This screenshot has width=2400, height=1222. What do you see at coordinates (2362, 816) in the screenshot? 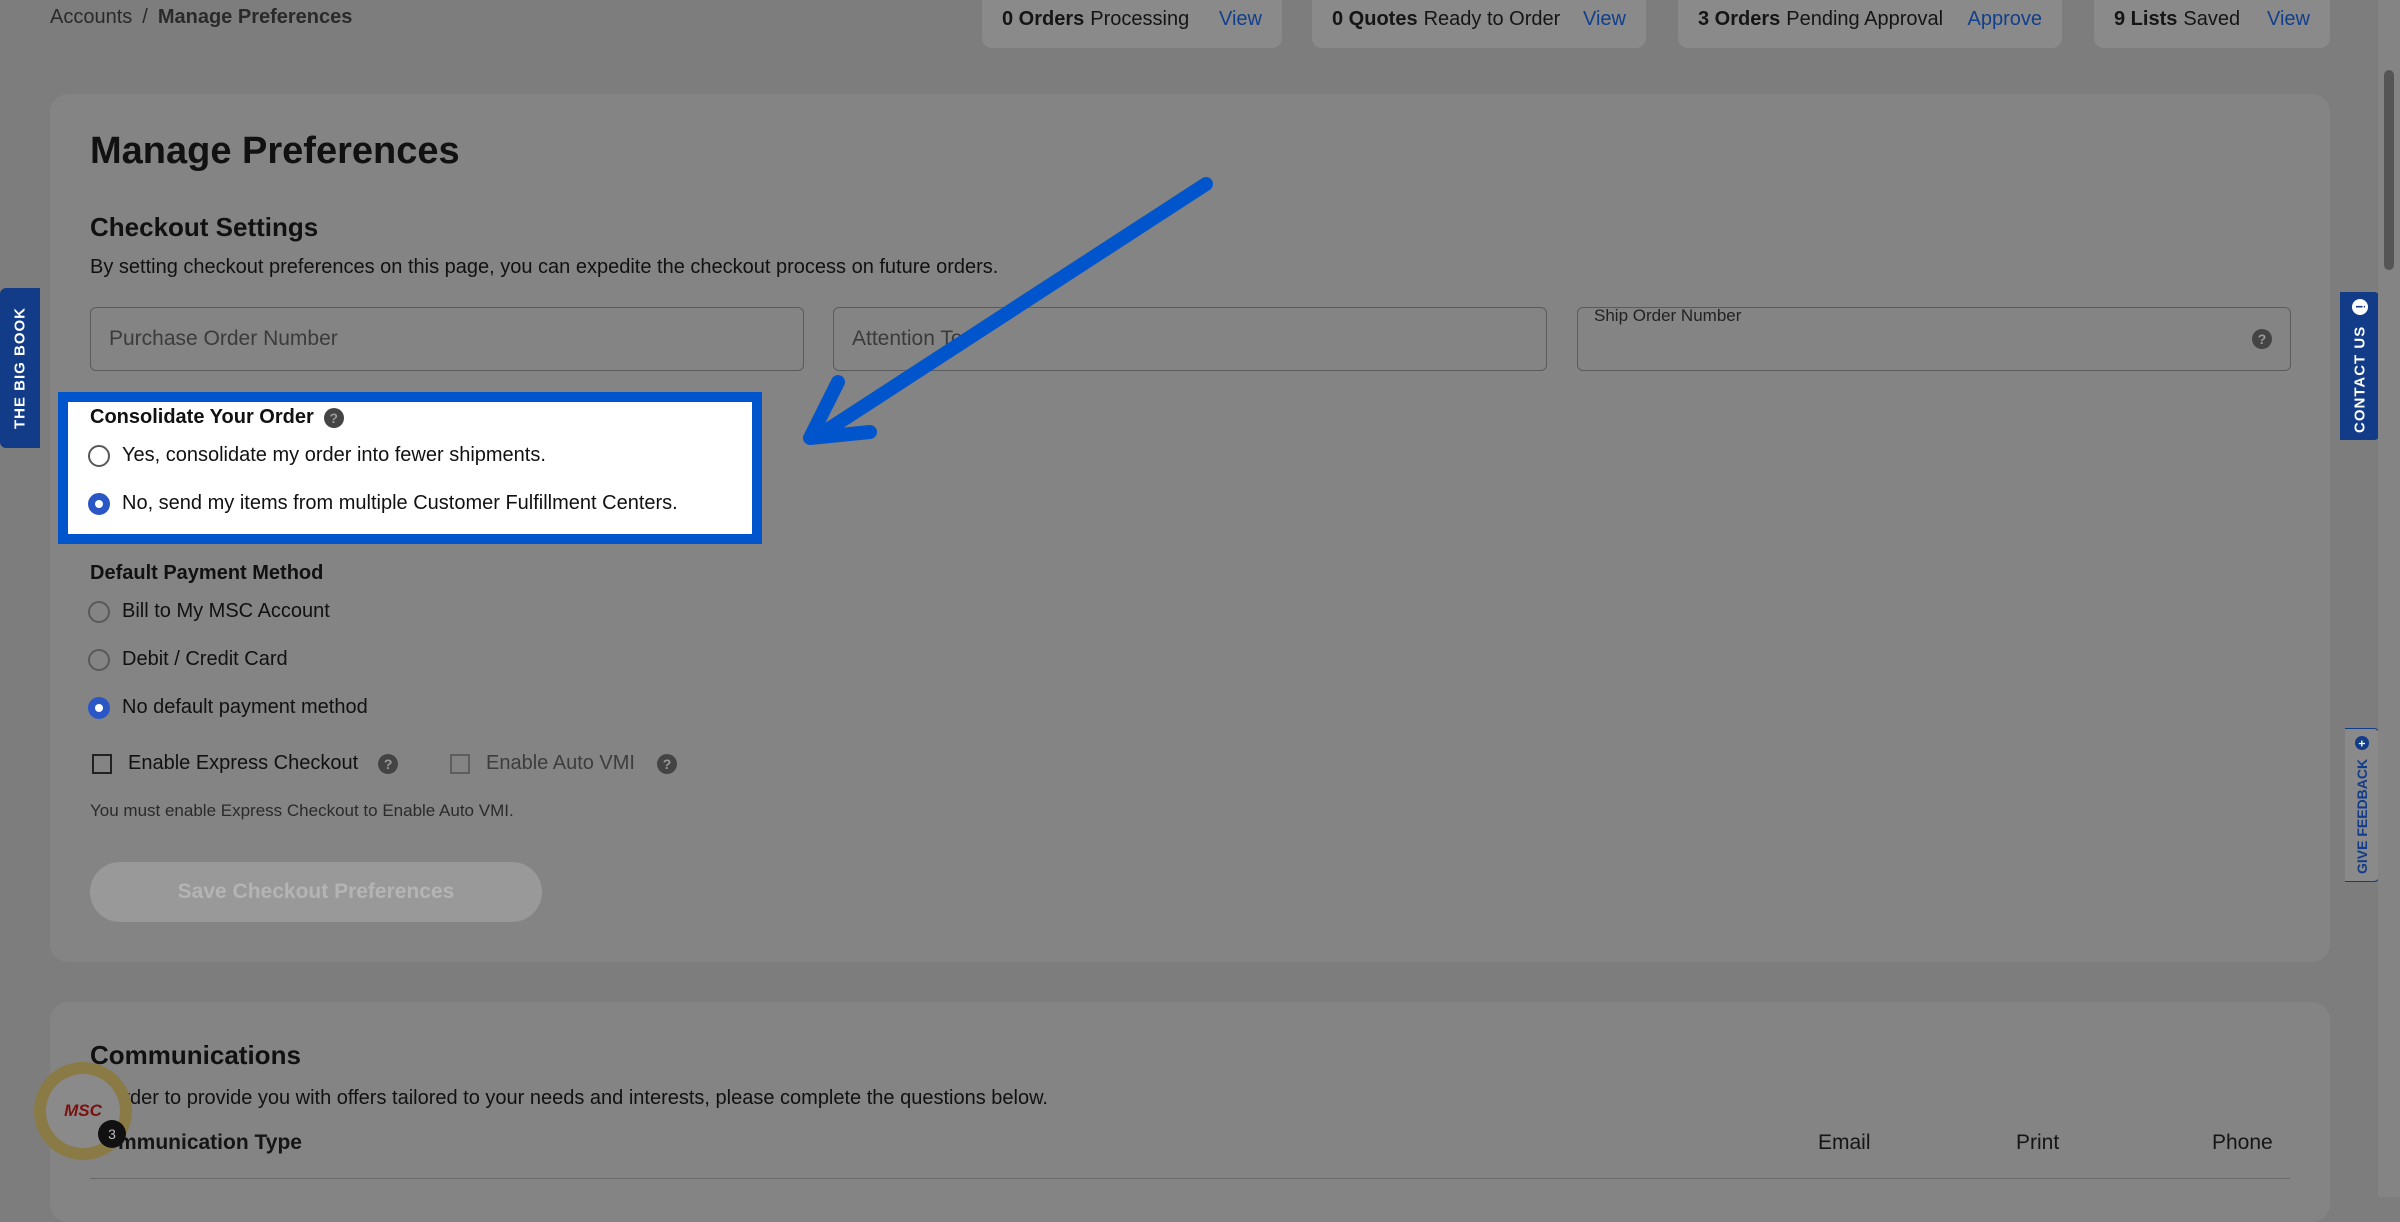
I see `give-feedback-label: GIVE FEEDBACK` at bounding box center [2362, 816].